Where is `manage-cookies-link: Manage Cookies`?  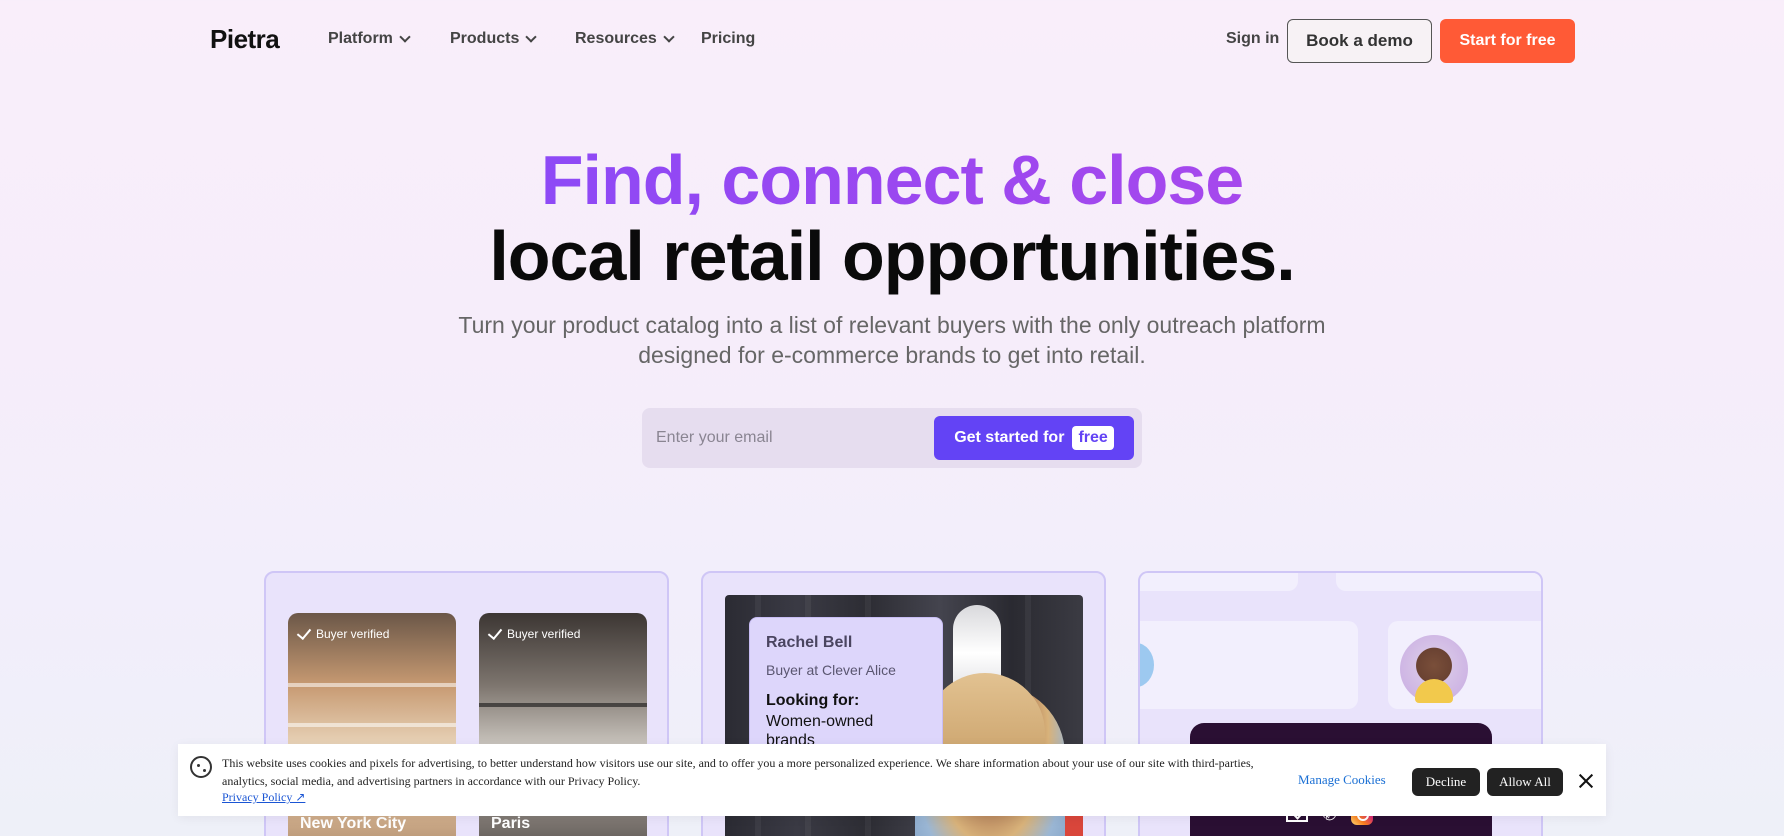 manage-cookies-link: Manage Cookies is located at coordinates (1342, 780).